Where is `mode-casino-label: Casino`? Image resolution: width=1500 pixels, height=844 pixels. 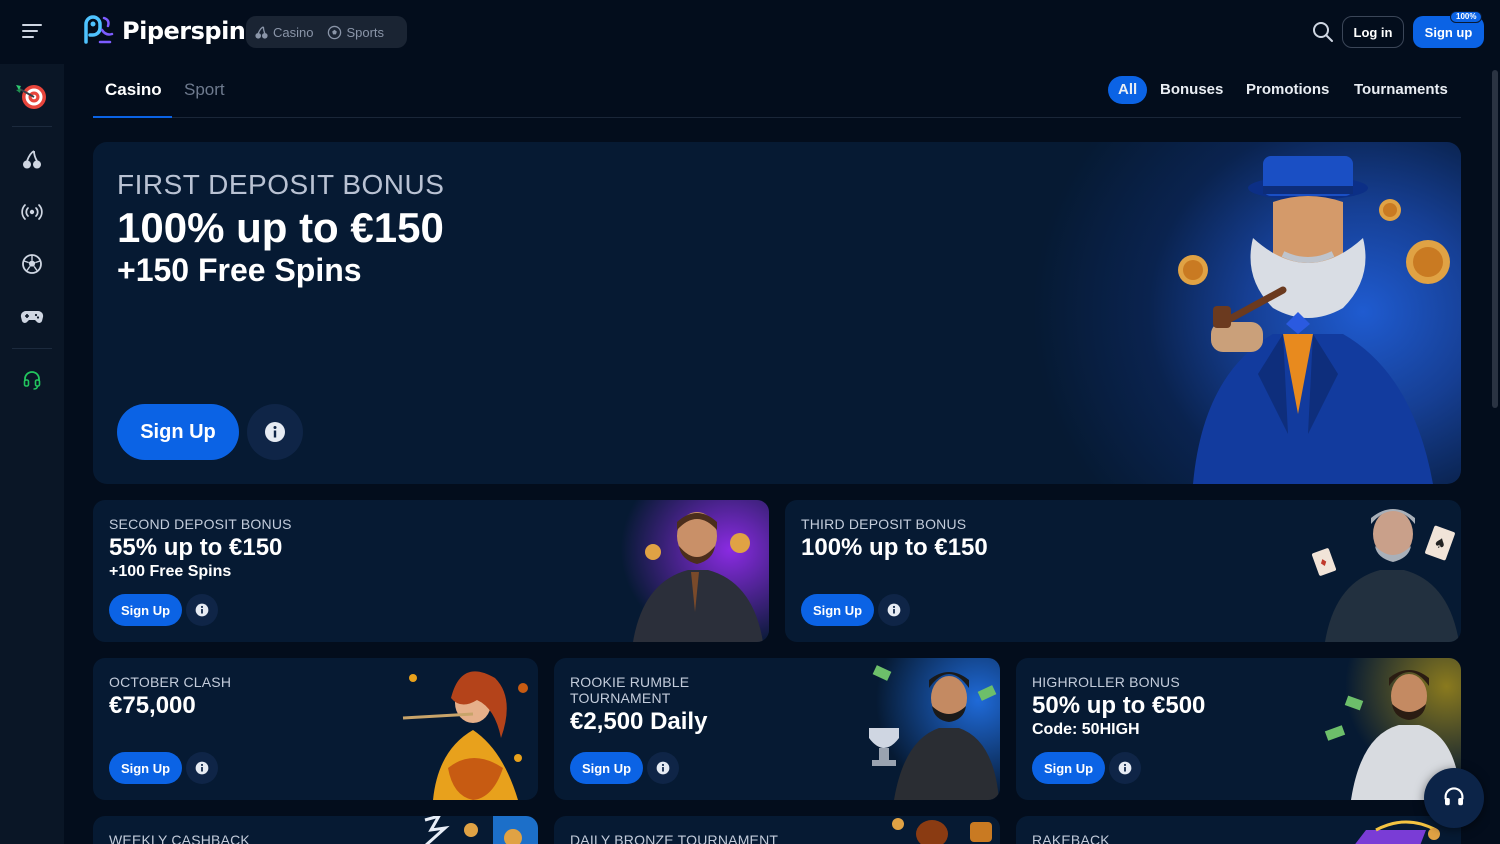 mode-casino-label: Casino is located at coordinates (293, 32).